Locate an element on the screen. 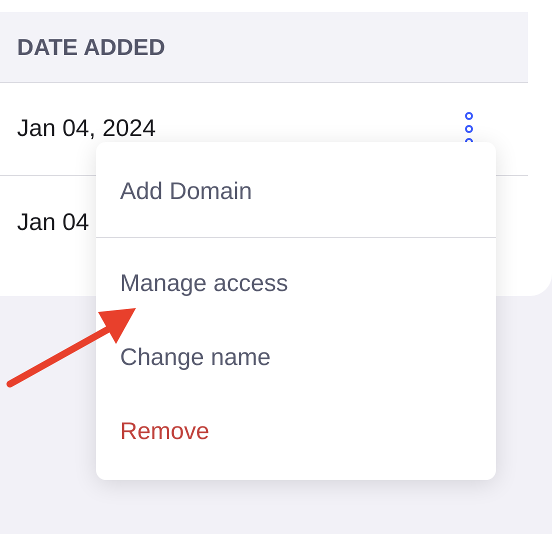  date-cell-text: Jan 04 is located at coordinates (53, 223).